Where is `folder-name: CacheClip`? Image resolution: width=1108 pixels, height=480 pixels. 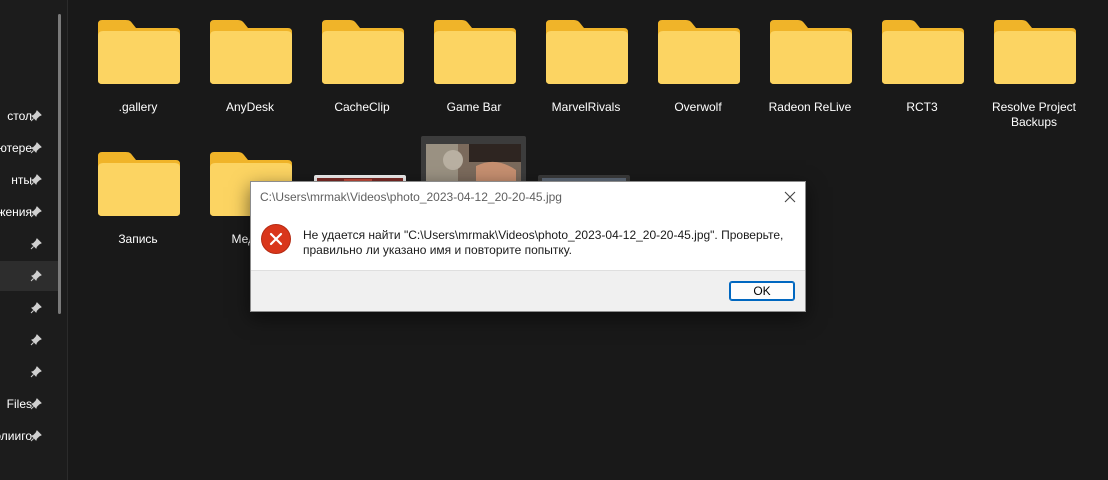
folder-name: CacheClip is located at coordinates (362, 107).